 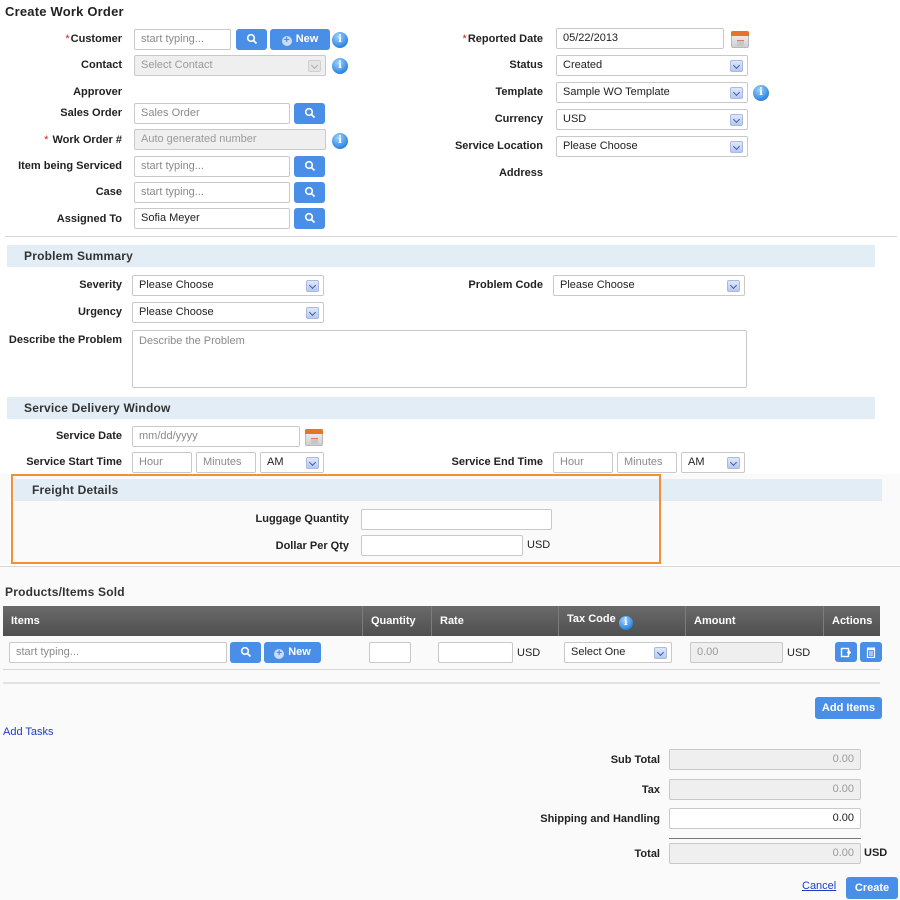 What do you see at coordinates (519, 92) in the screenshot?
I see `template-label: Template` at bounding box center [519, 92].